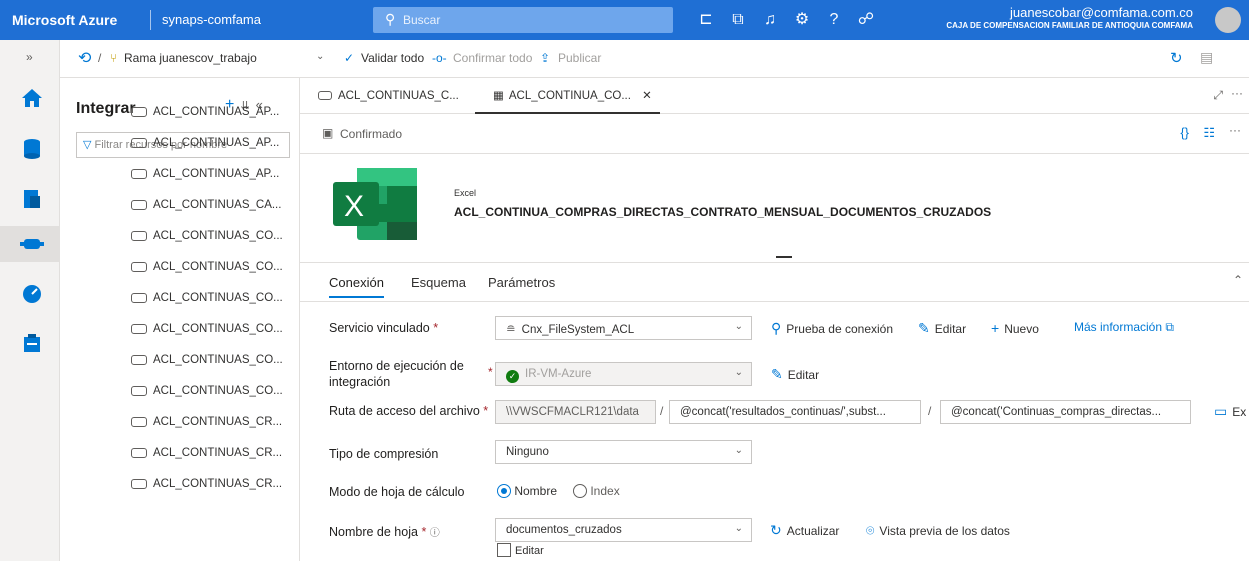  What do you see at coordinates (354, 206) in the screenshot?
I see `svg-text: X` at bounding box center [354, 206].